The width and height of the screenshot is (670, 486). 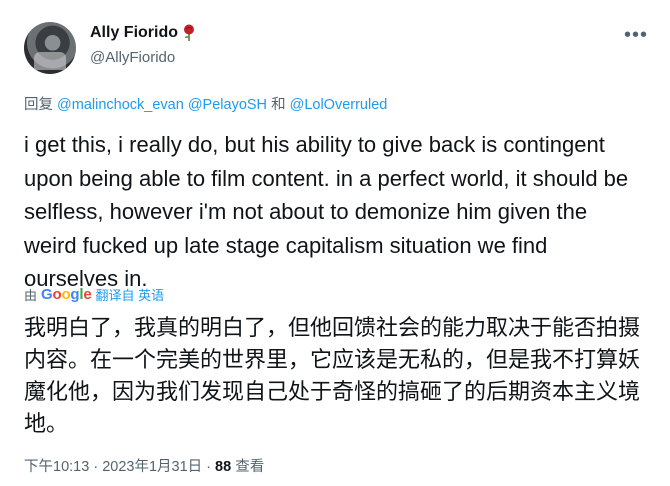 I want to click on rose-emoji-icon, so click(x=189, y=32).